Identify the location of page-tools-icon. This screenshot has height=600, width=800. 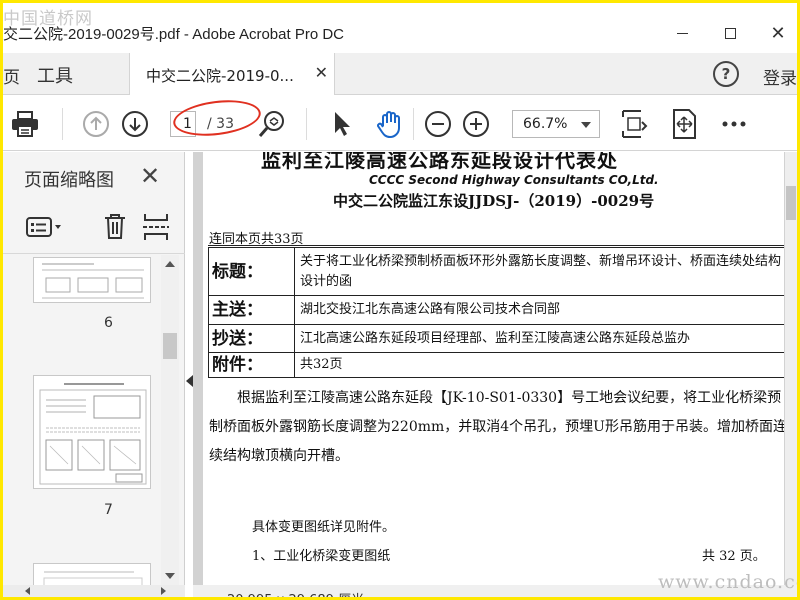
(156, 229).